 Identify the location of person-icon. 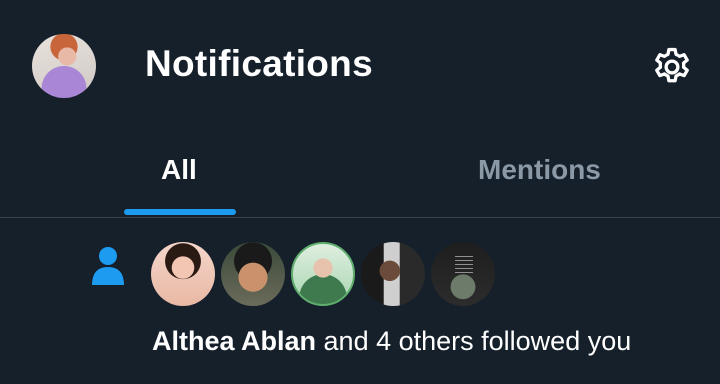
(108, 266).